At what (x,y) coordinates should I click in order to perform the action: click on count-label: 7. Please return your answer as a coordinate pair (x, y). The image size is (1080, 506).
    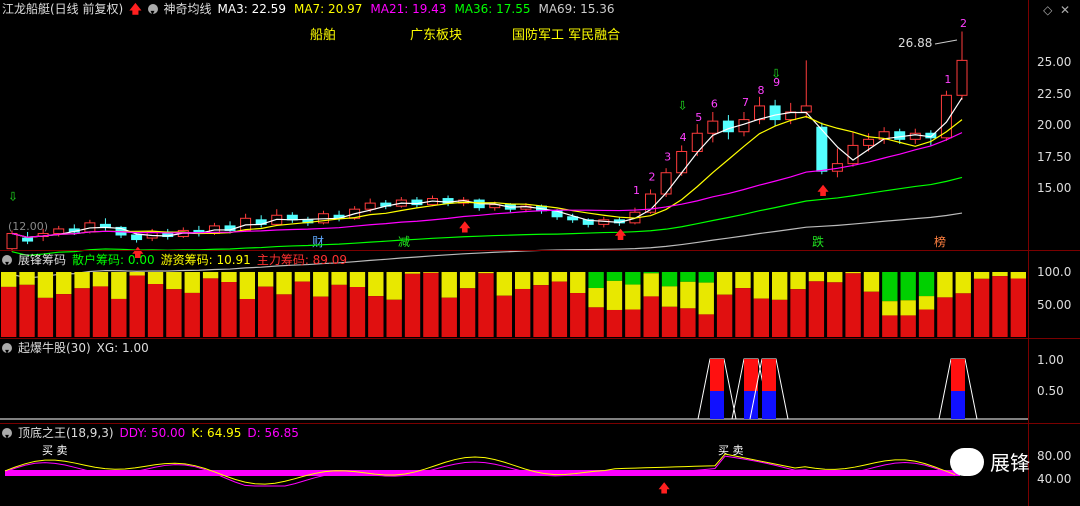
    Looking at the image, I should click on (745, 102).